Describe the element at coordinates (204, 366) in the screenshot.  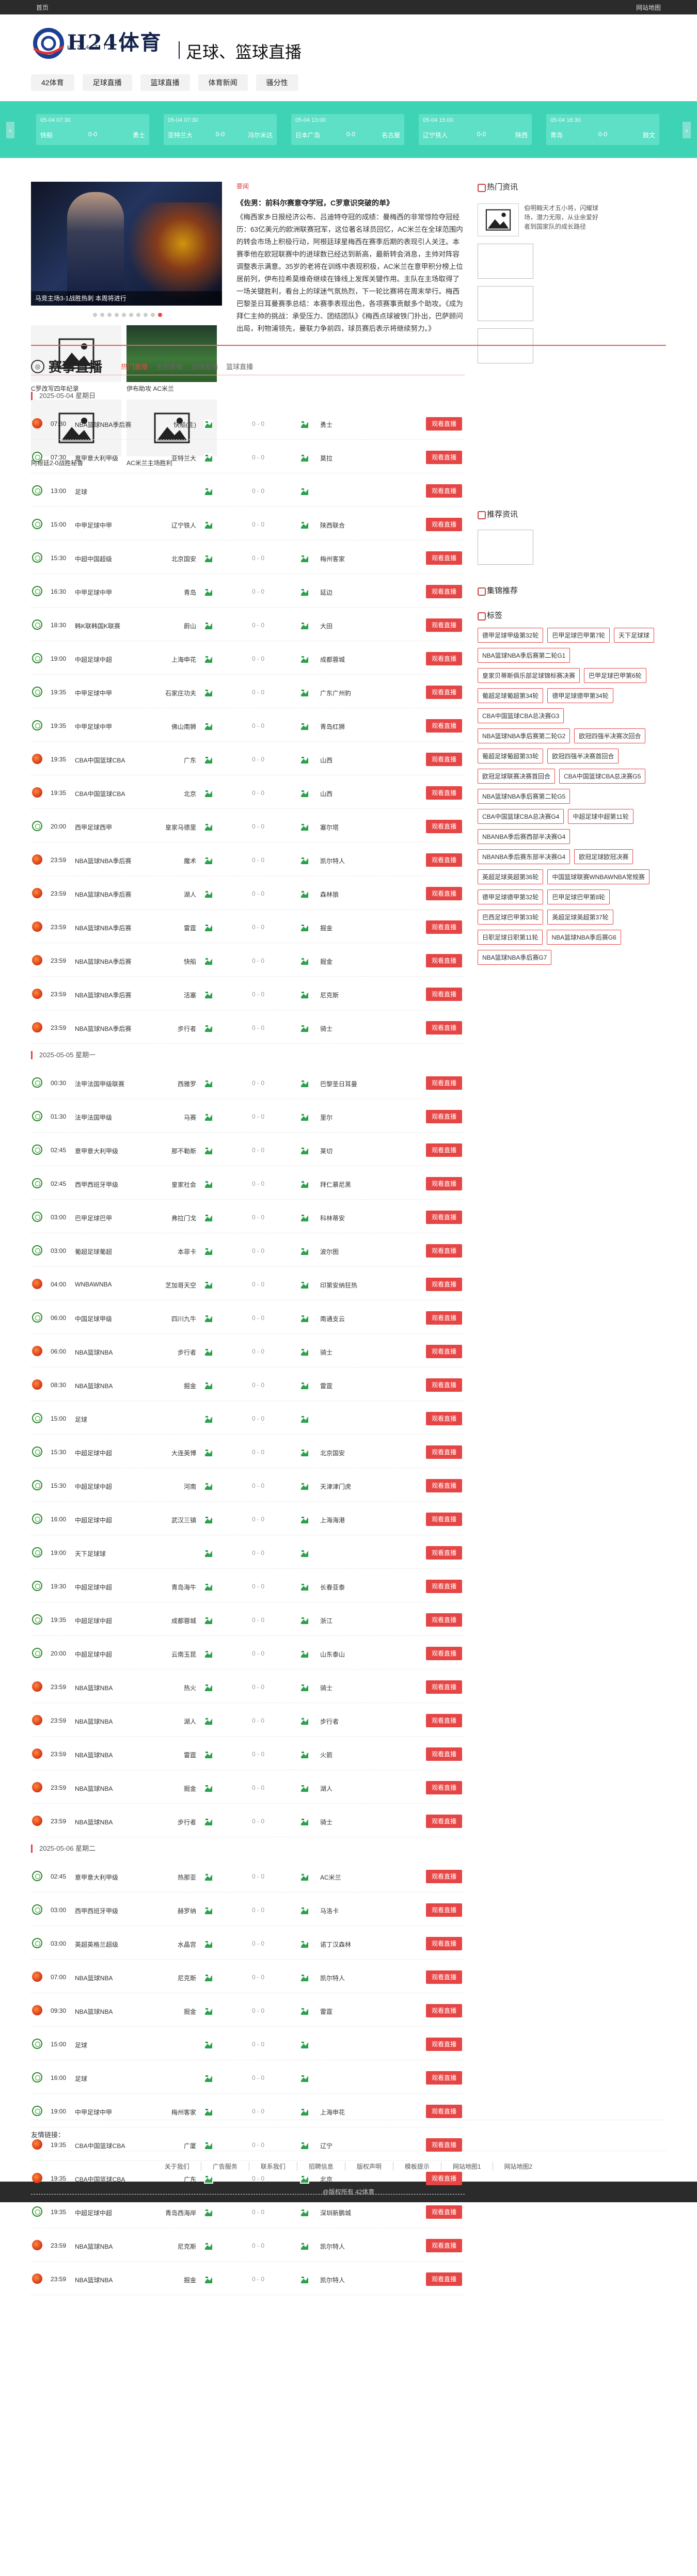
I see `live-tab: 足球直播` at that location.